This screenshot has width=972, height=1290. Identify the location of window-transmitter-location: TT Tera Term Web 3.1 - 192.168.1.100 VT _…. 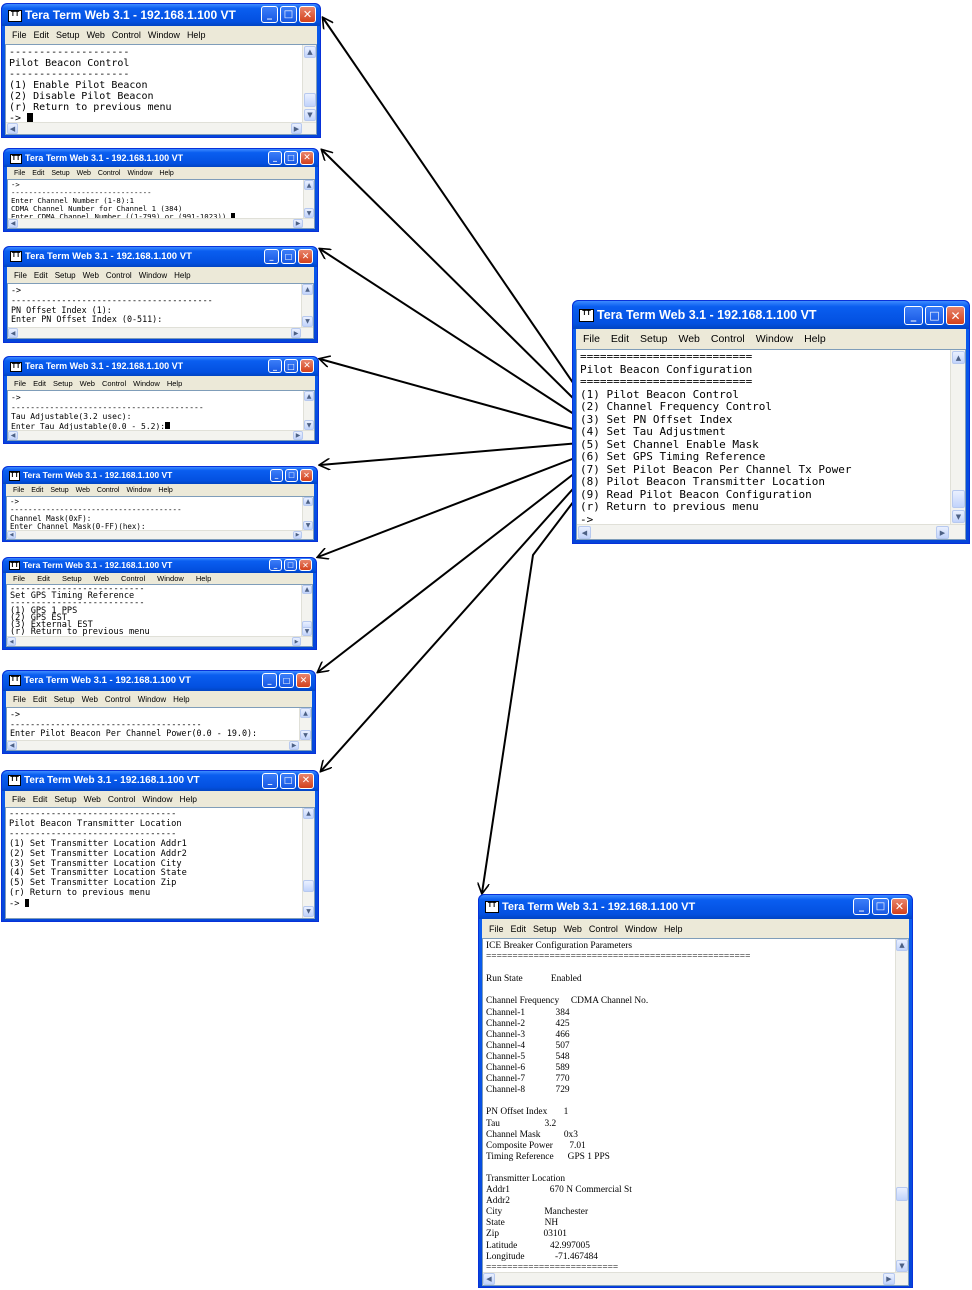
(160, 846).